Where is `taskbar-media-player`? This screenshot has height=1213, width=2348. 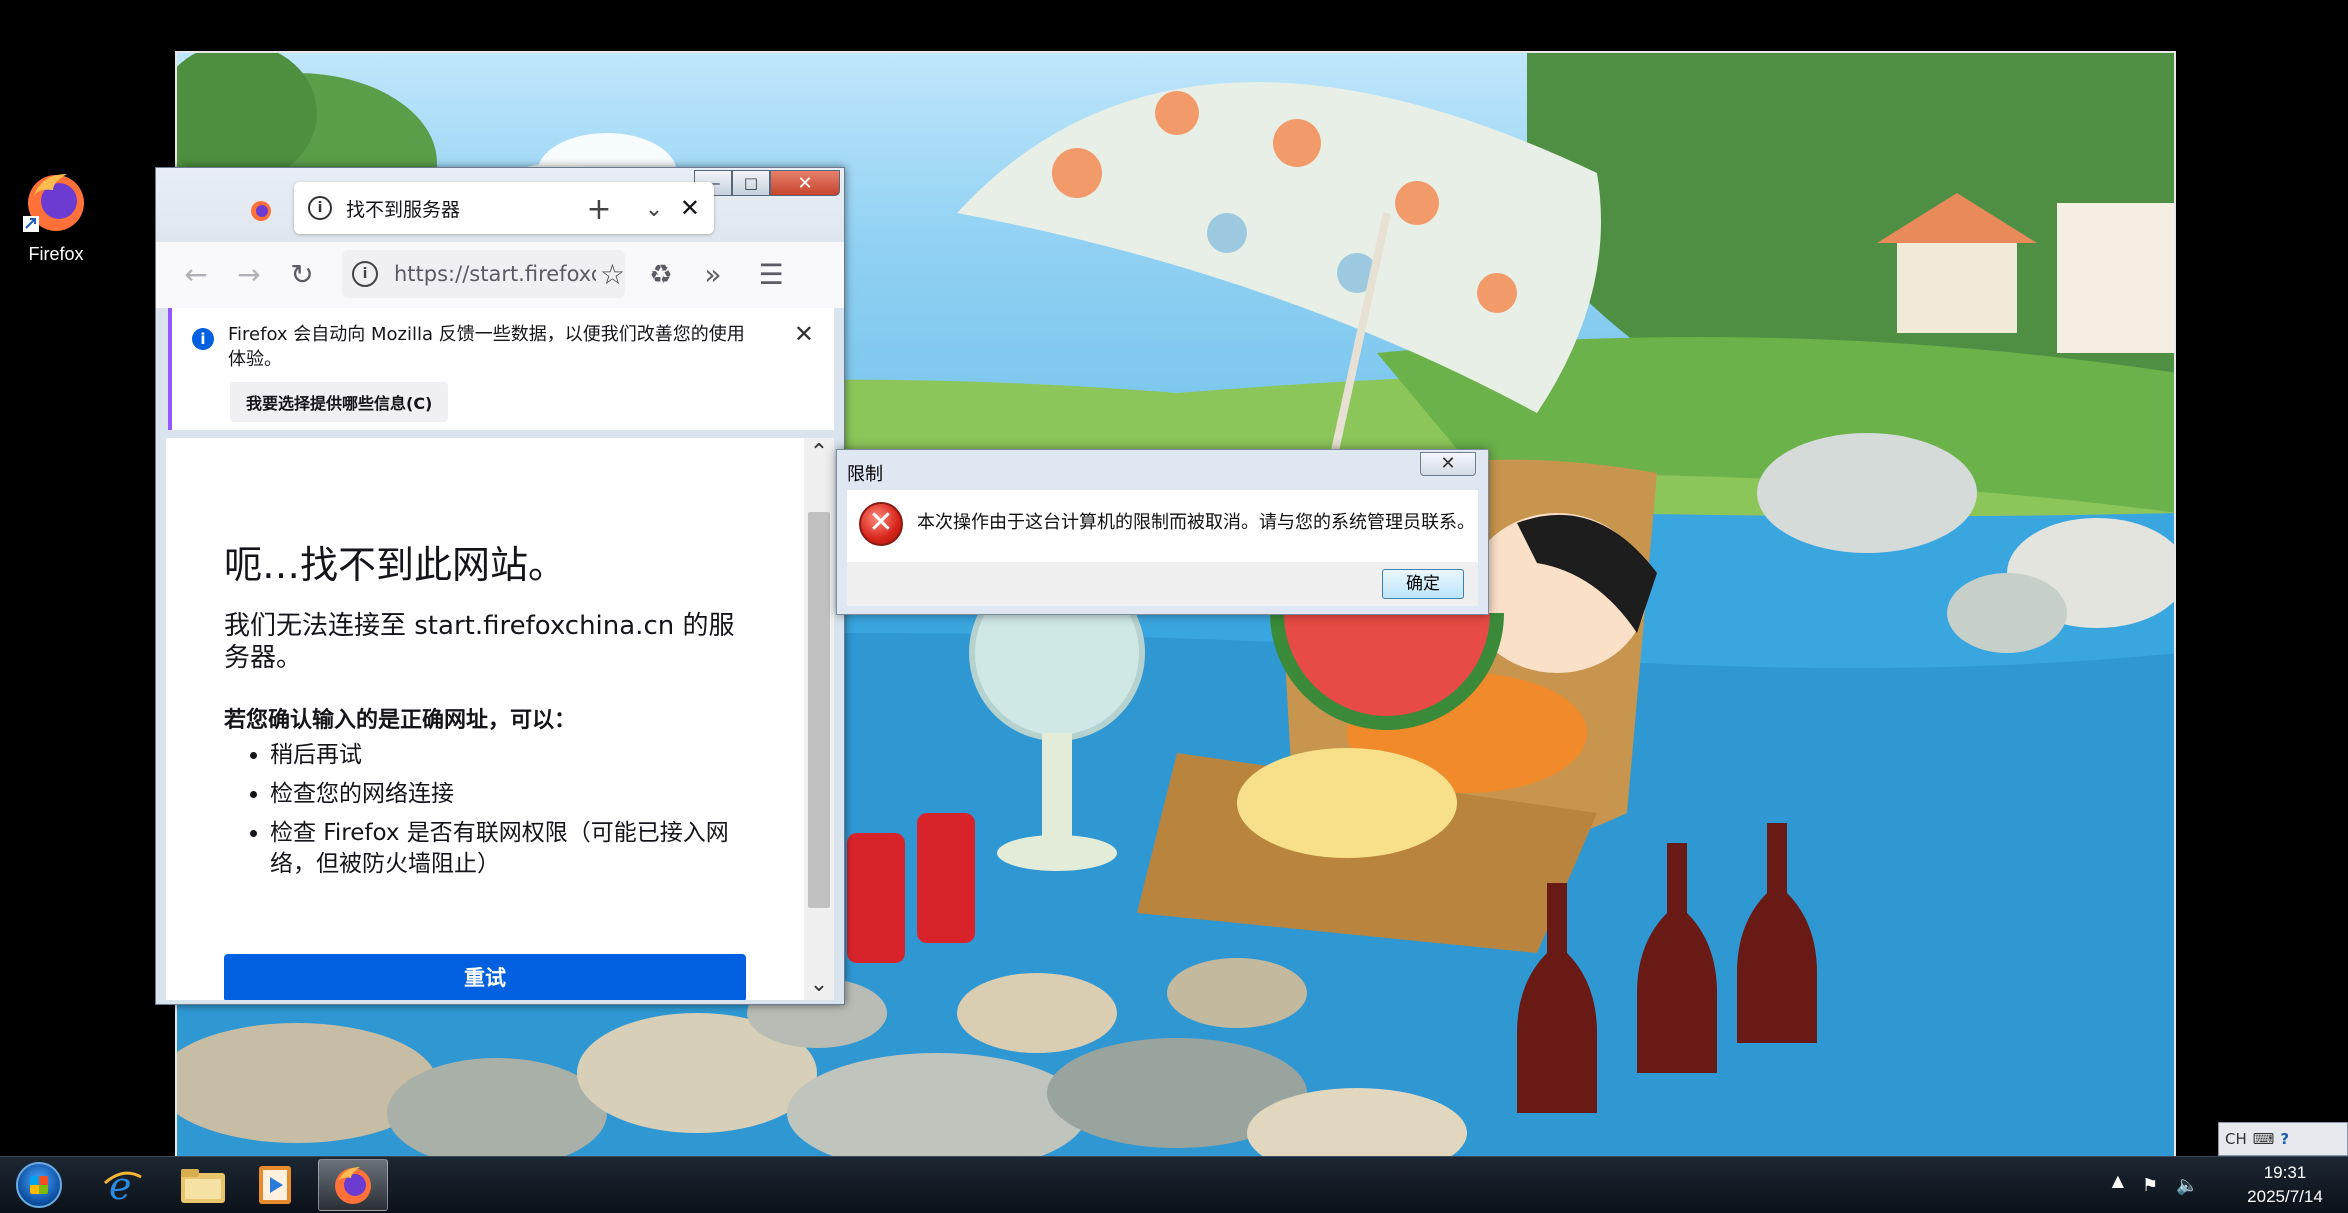 taskbar-media-player is located at coordinates (275, 1185).